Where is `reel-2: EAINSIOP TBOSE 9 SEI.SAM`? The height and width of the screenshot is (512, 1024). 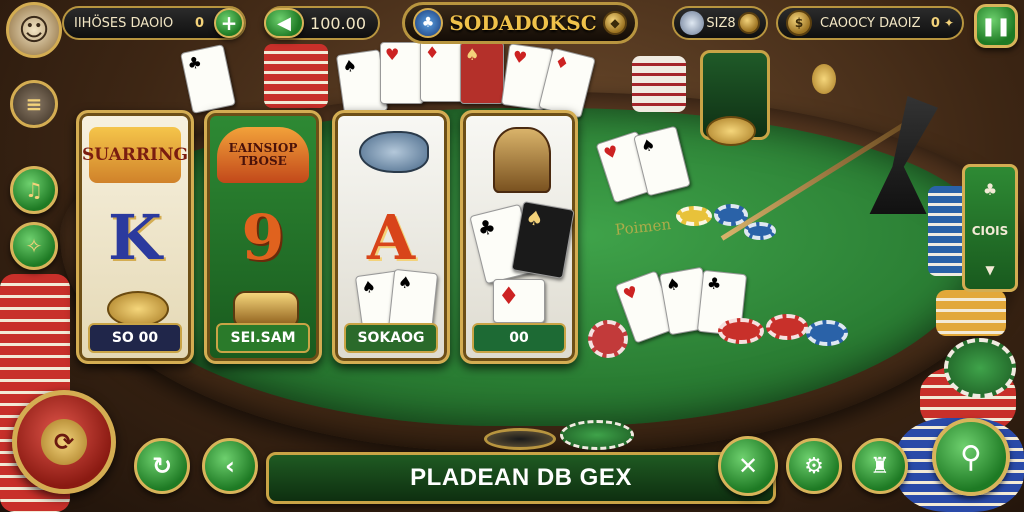 reel-2: EAINSIOP TBOSE 9 SEI.SAM is located at coordinates (263, 237).